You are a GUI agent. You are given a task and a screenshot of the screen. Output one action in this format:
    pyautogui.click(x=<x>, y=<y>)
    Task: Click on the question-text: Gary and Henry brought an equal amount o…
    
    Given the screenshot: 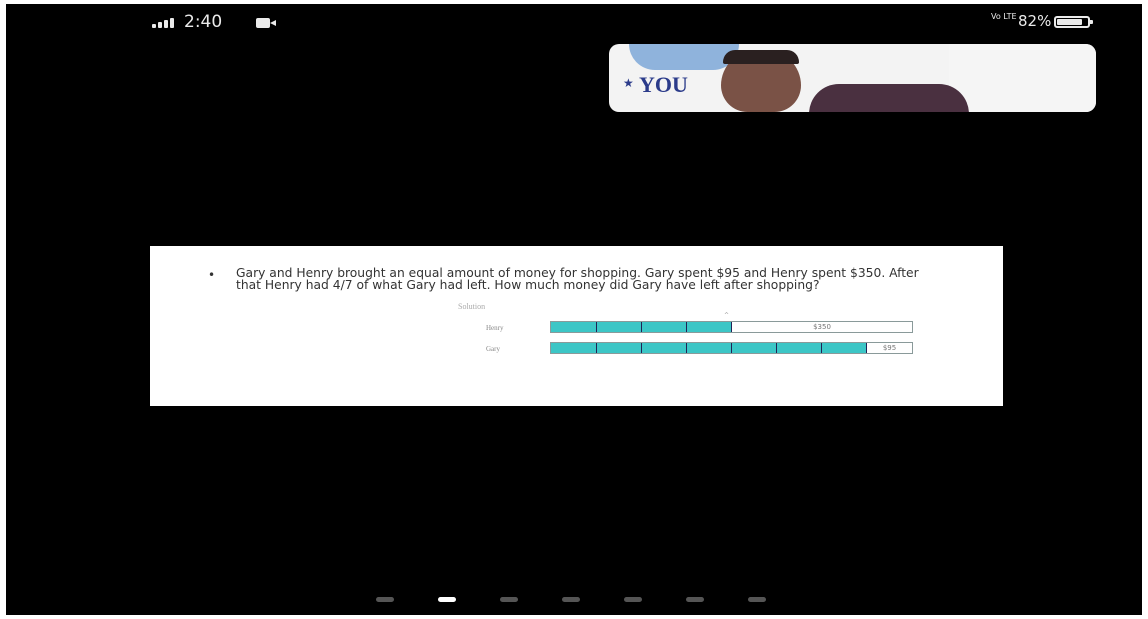 What is the action you would take?
    pyautogui.click(x=577, y=279)
    